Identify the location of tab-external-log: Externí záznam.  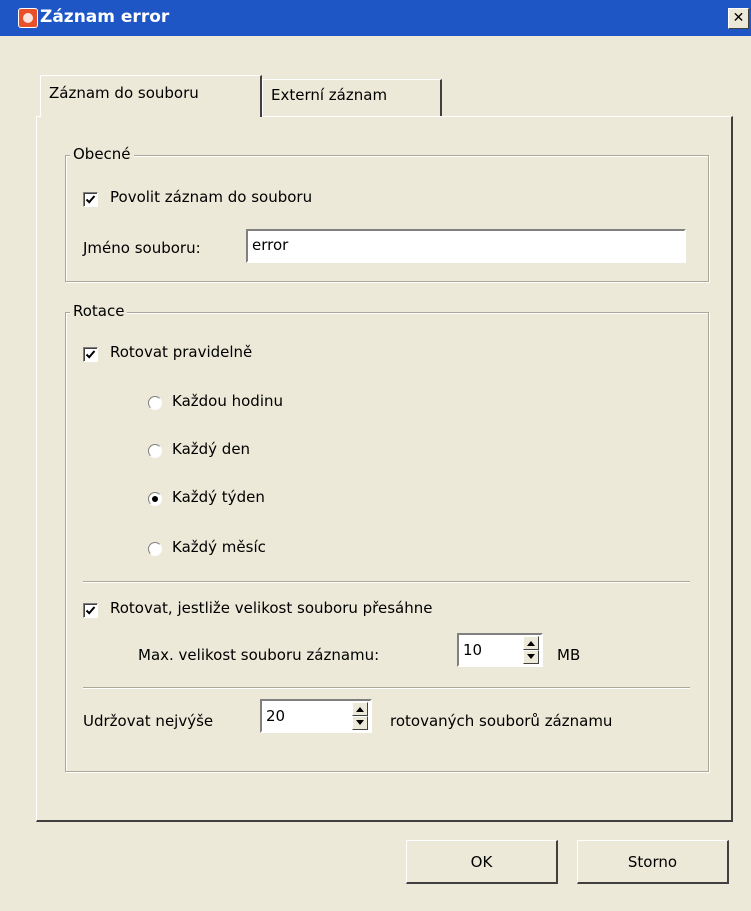
(352, 97).